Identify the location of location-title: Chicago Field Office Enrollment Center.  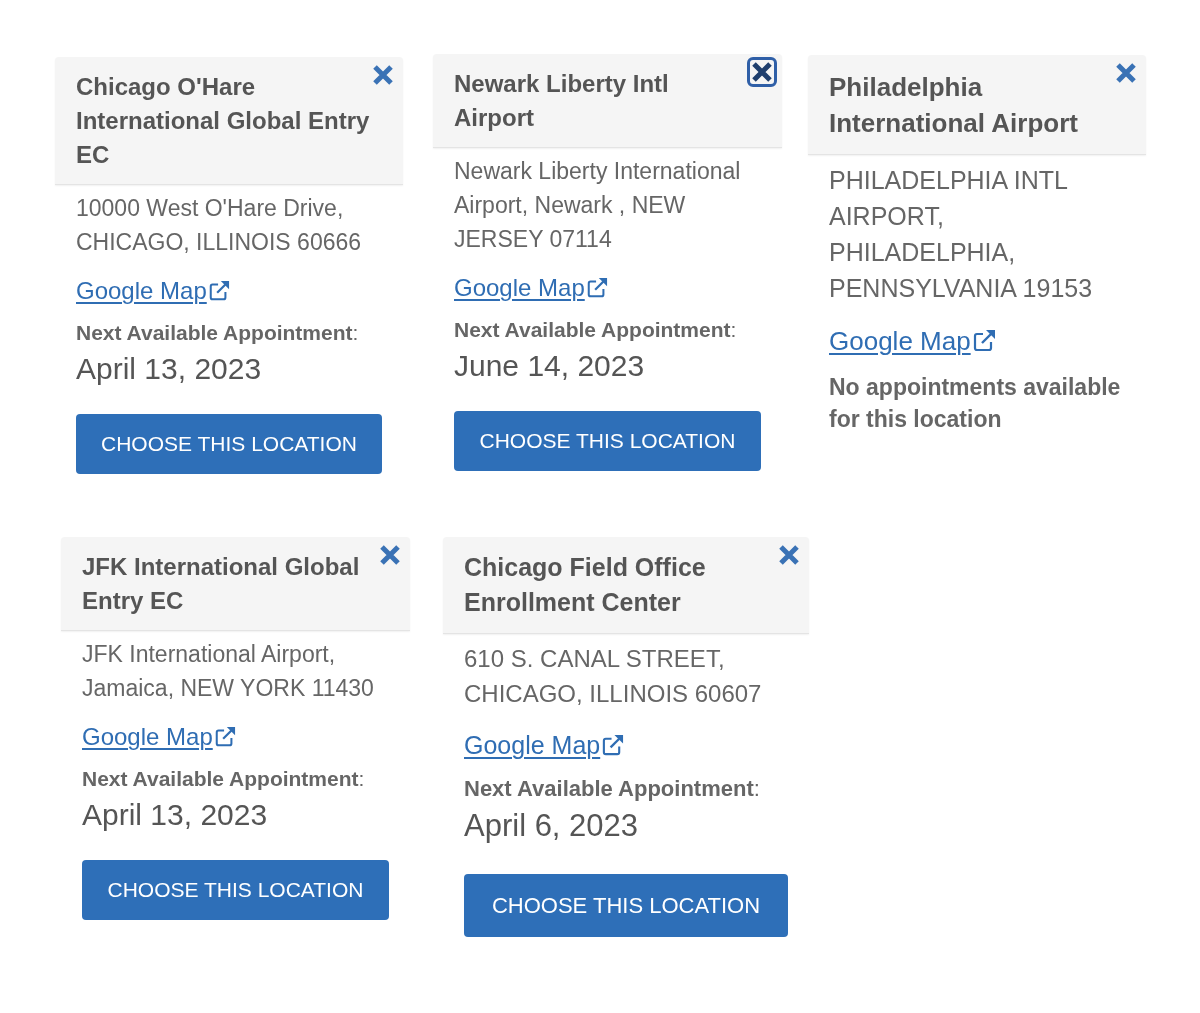
(585, 585).